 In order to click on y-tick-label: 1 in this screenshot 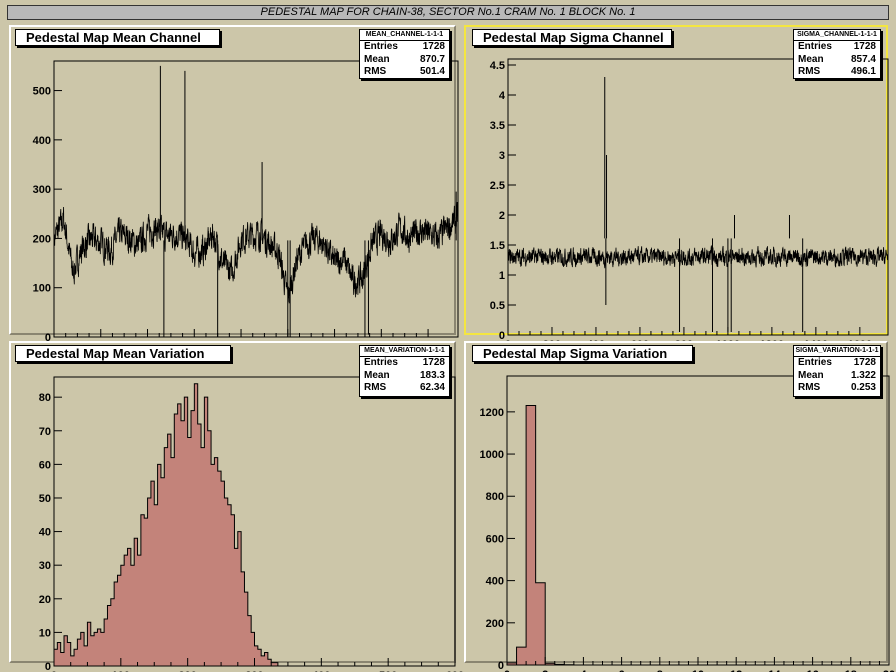, I will do `click(502, 276)`.